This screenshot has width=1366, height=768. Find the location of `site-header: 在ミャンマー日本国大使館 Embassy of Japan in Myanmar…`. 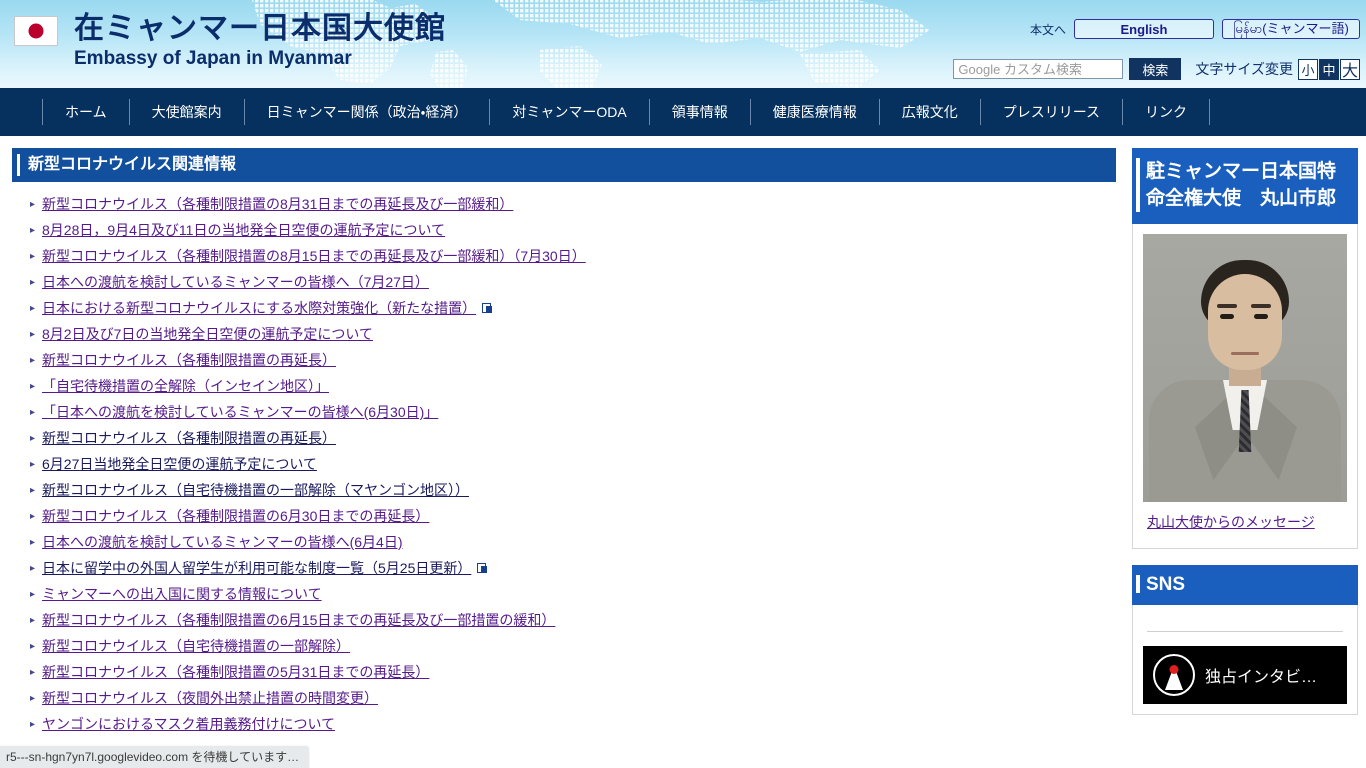

site-header: 在ミャンマー日本国大使館 Embassy of Japan in Myanmar… is located at coordinates (683, 44).